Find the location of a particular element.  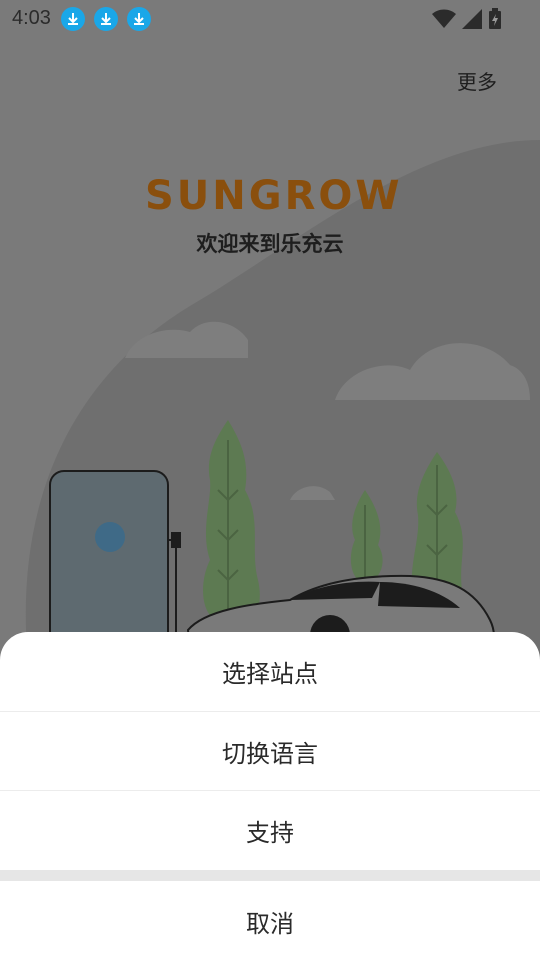

switch-language-option: 切换语言 is located at coordinates (270, 751).